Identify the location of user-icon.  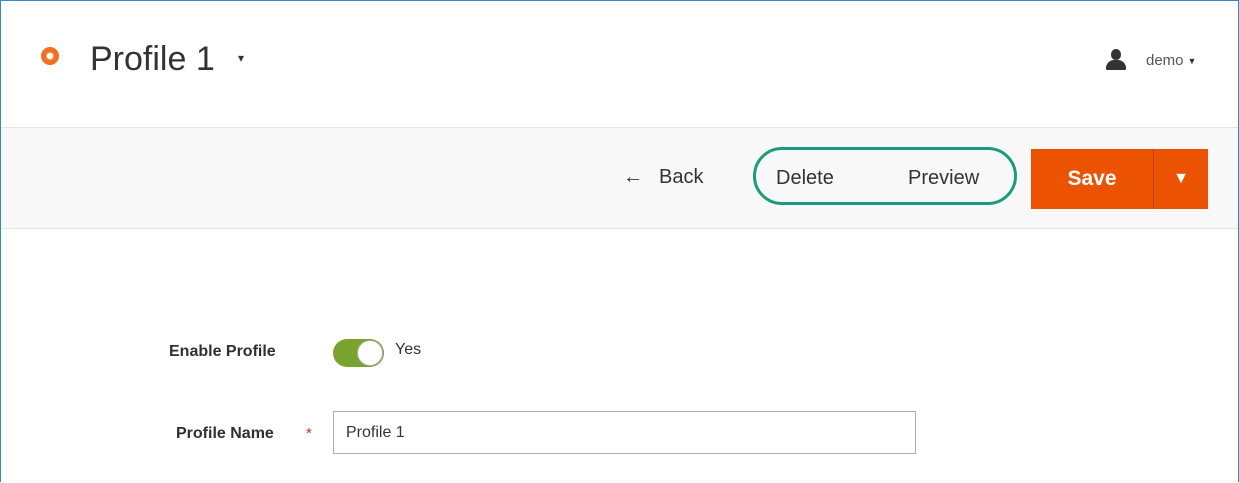
(1116, 60).